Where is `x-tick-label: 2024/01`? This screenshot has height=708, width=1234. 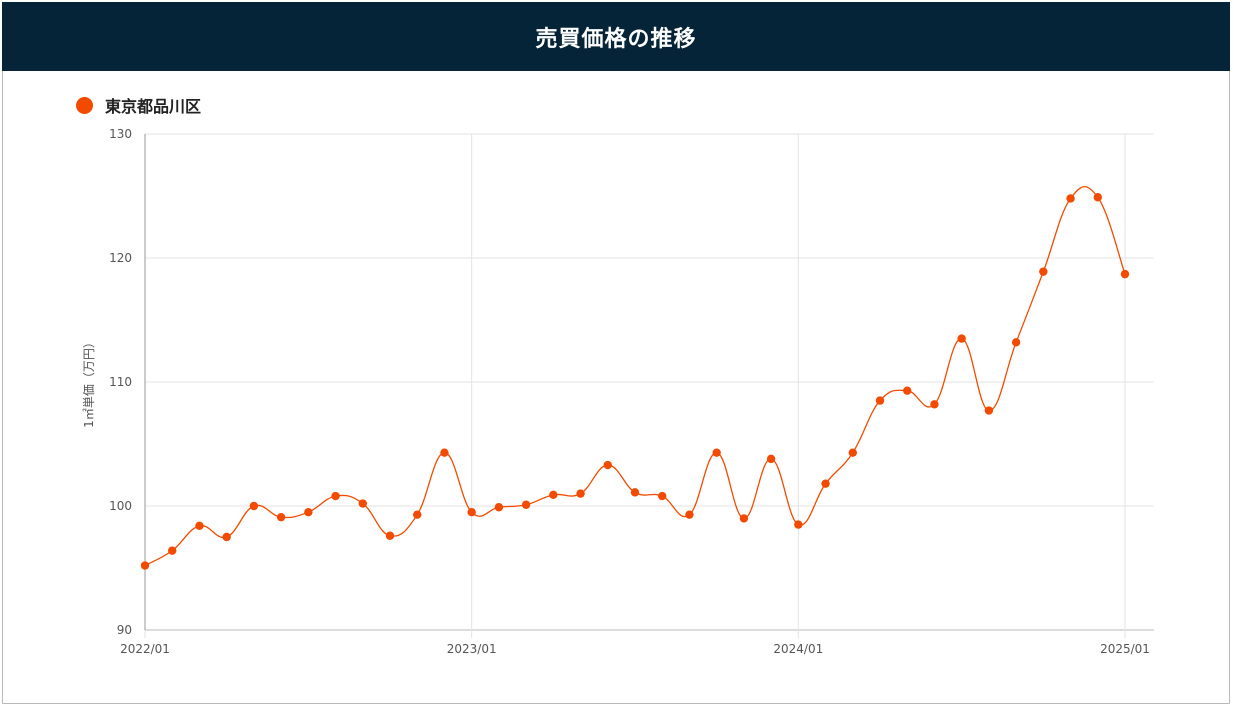
x-tick-label: 2024/01 is located at coordinates (798, 649).